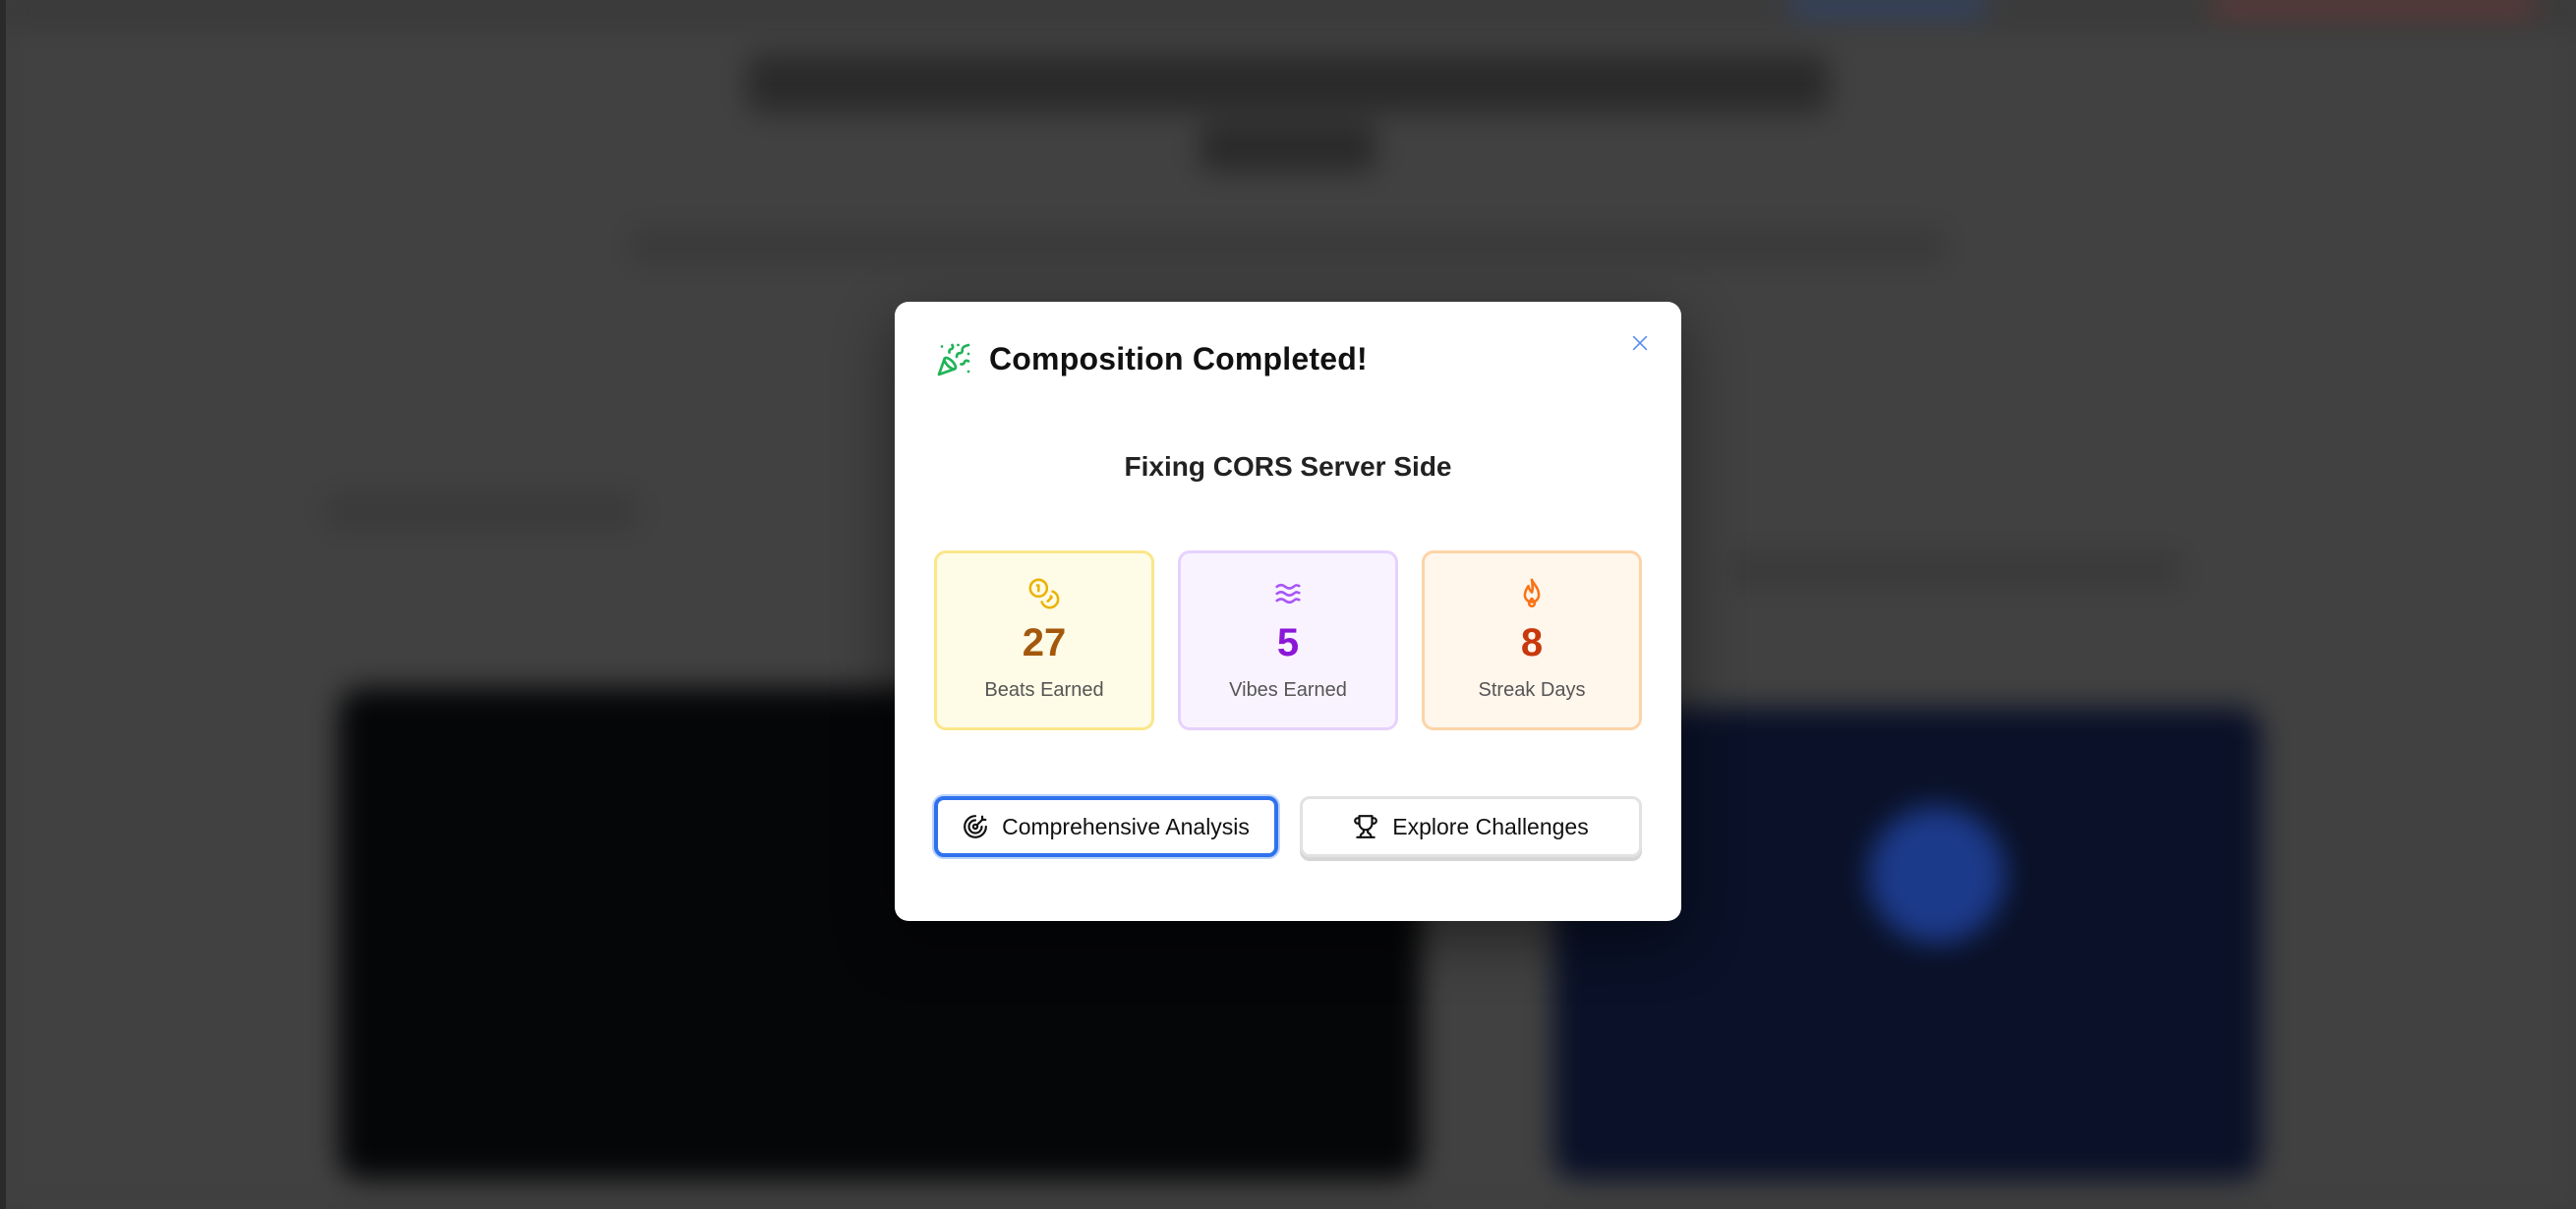 The image size is (2576, 1209). I want to click on comprehensive-analysis-label: Comprehensive Analysis, so click(1126, 826).